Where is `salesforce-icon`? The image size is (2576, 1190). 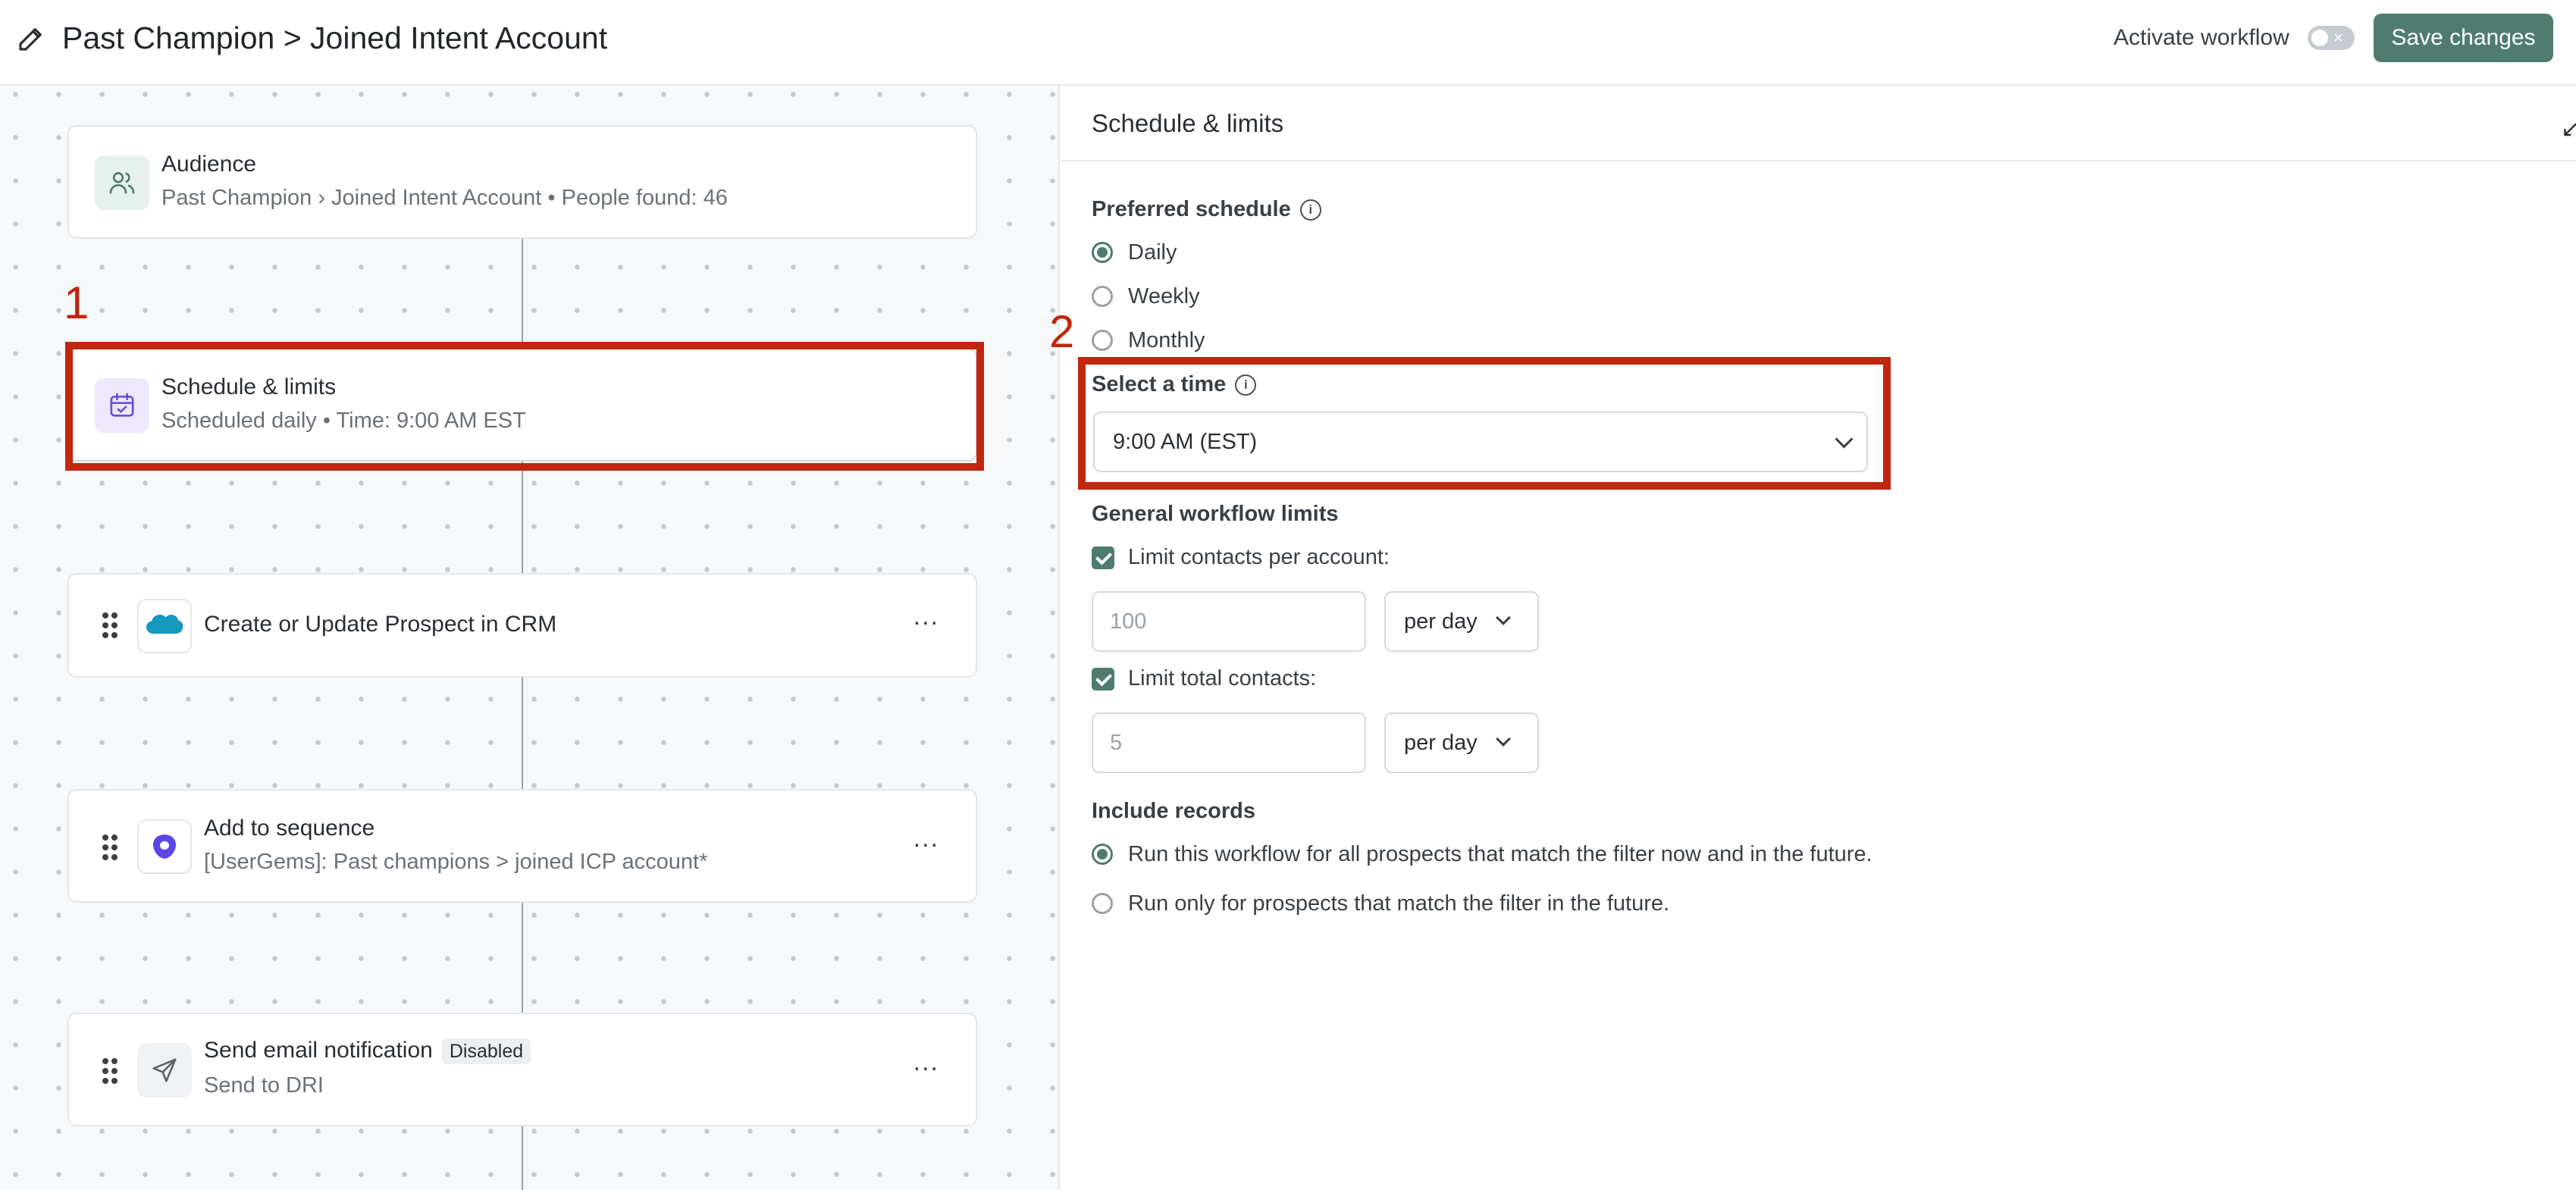
salesforce-icon is located at coordinates (165, 626).